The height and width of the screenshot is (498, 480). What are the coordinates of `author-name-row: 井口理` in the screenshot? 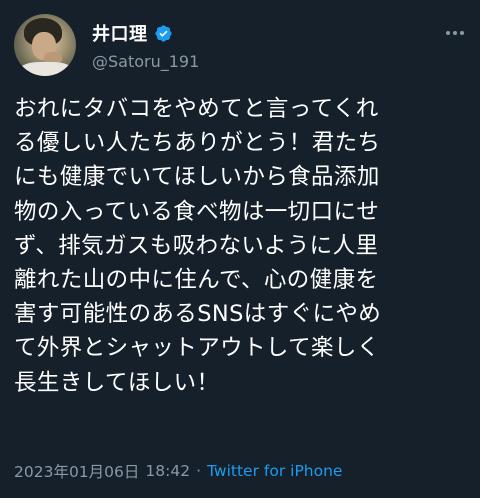 It's located at (132, 33).